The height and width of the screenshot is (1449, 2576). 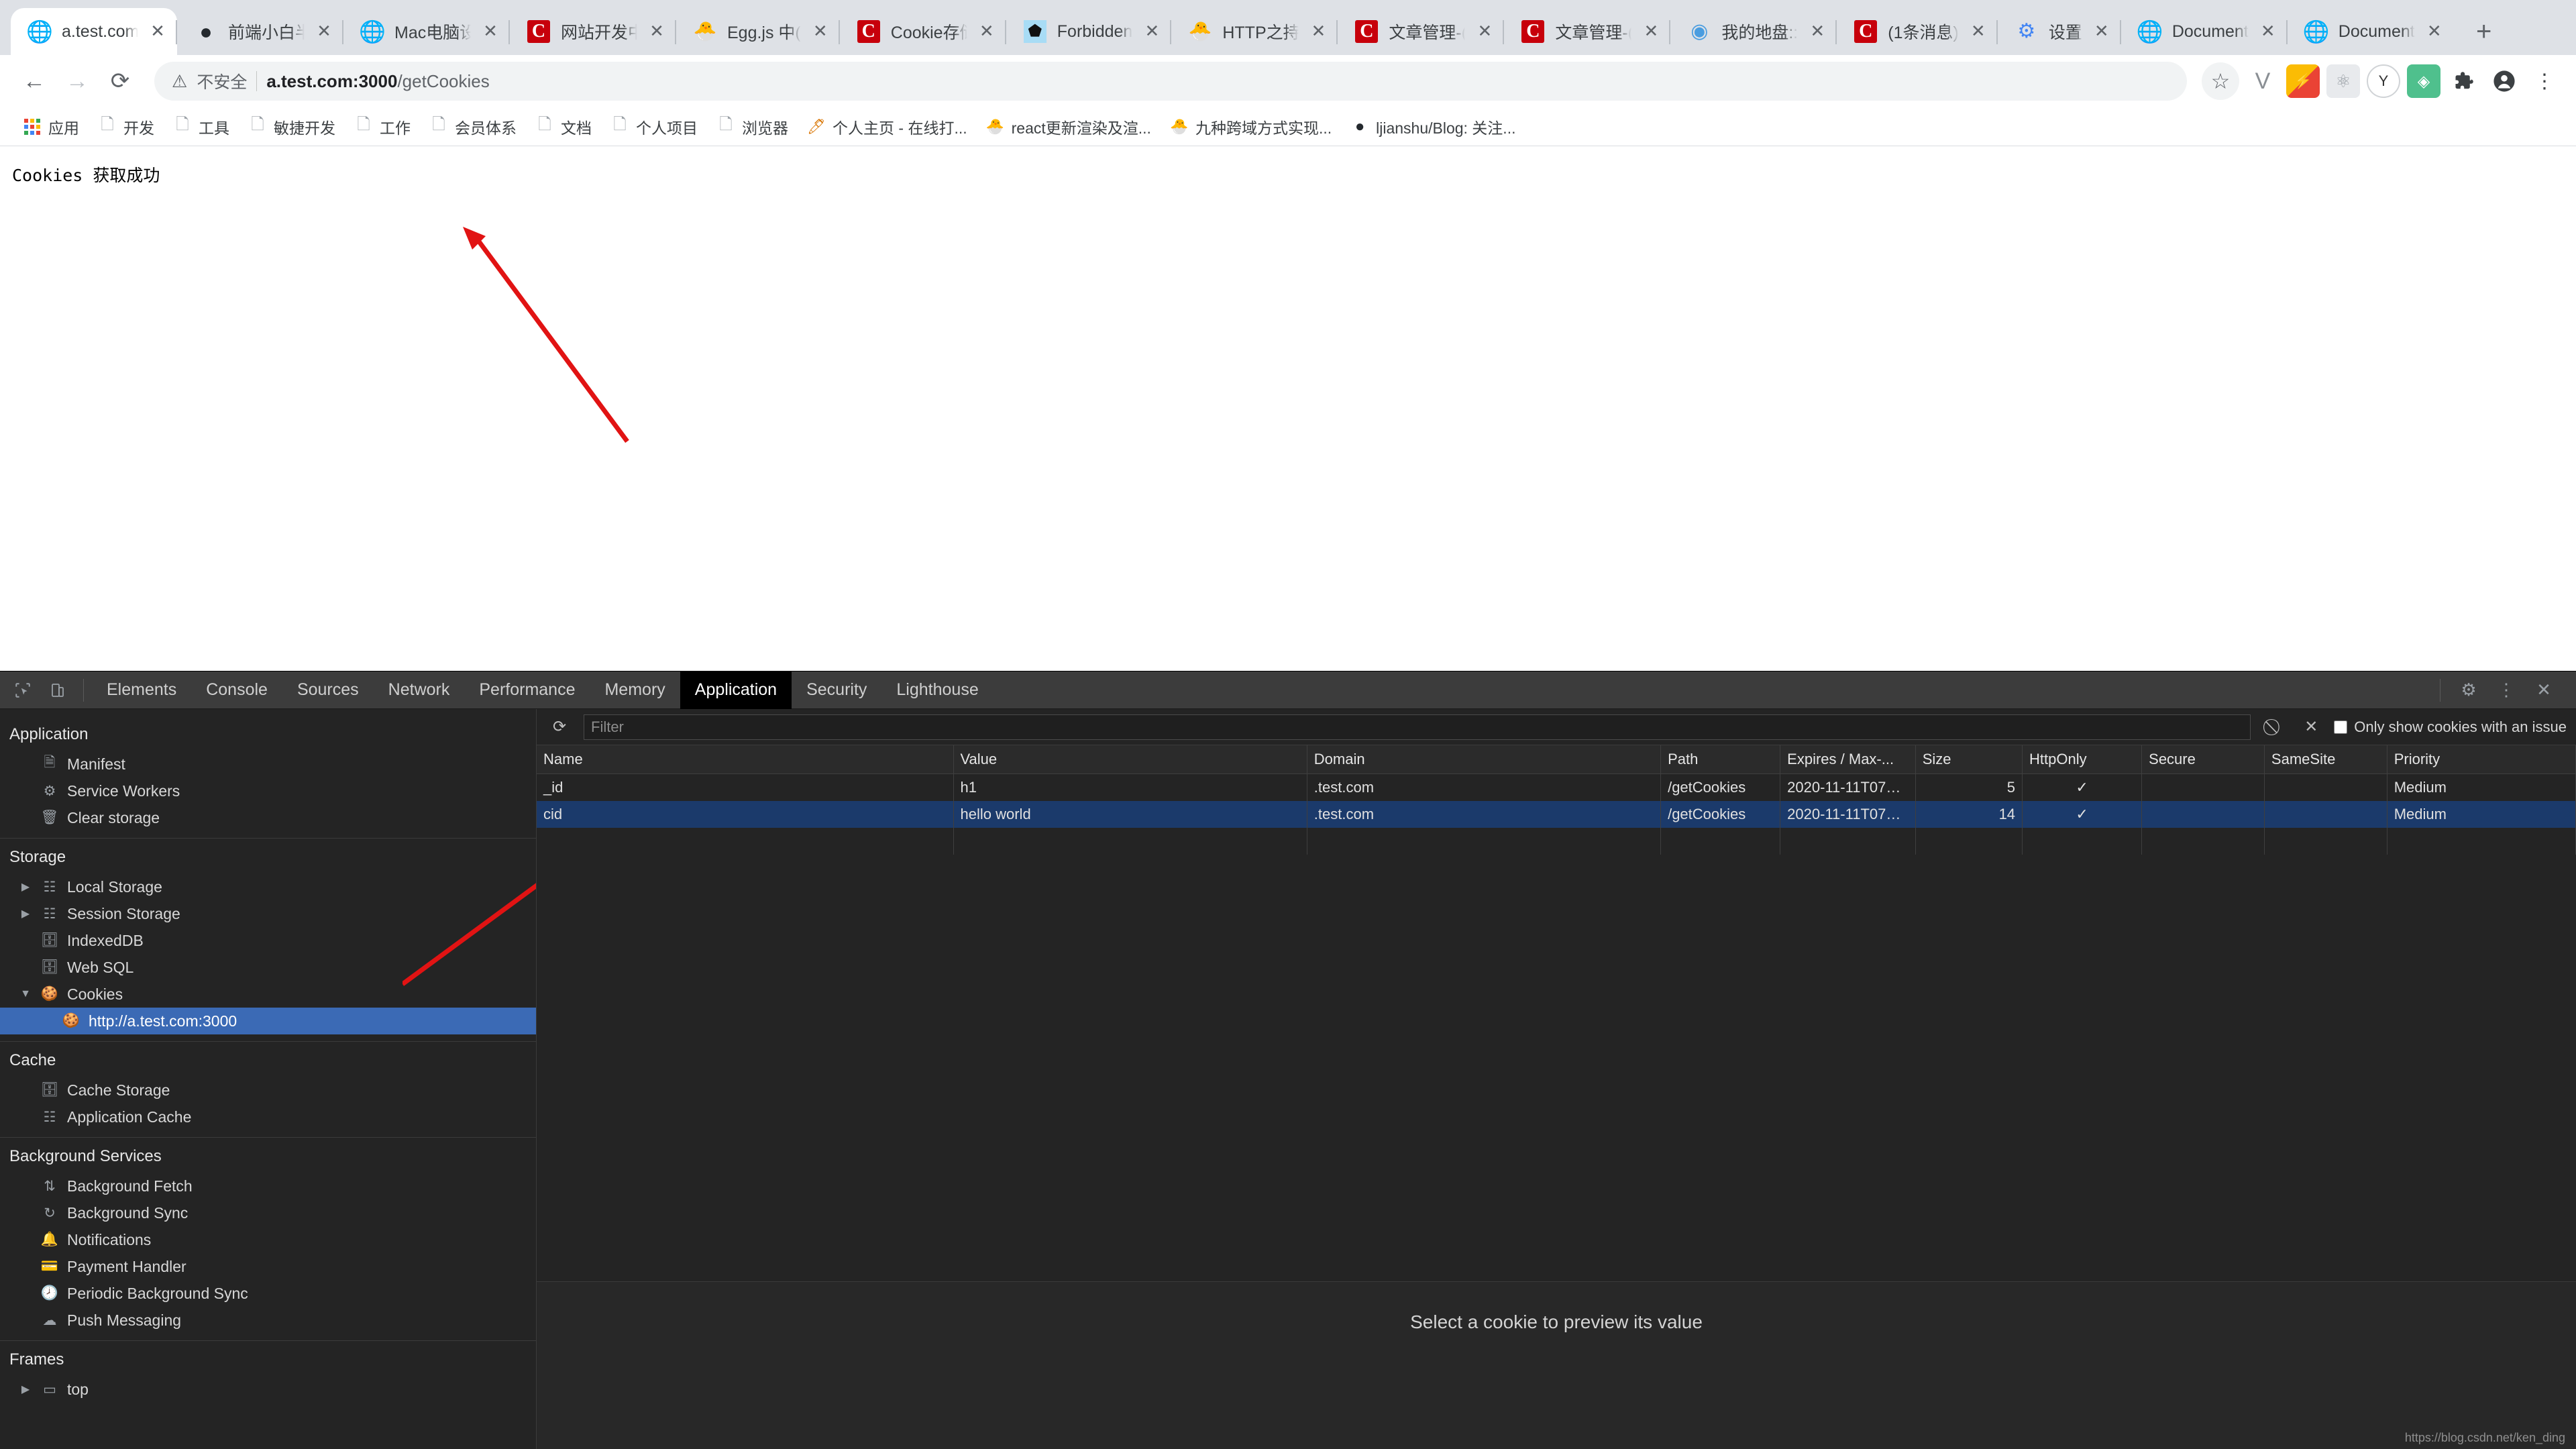 I want to click on devtools-tab-lighthouse: Lighthouse, so click(x=937, y=690).